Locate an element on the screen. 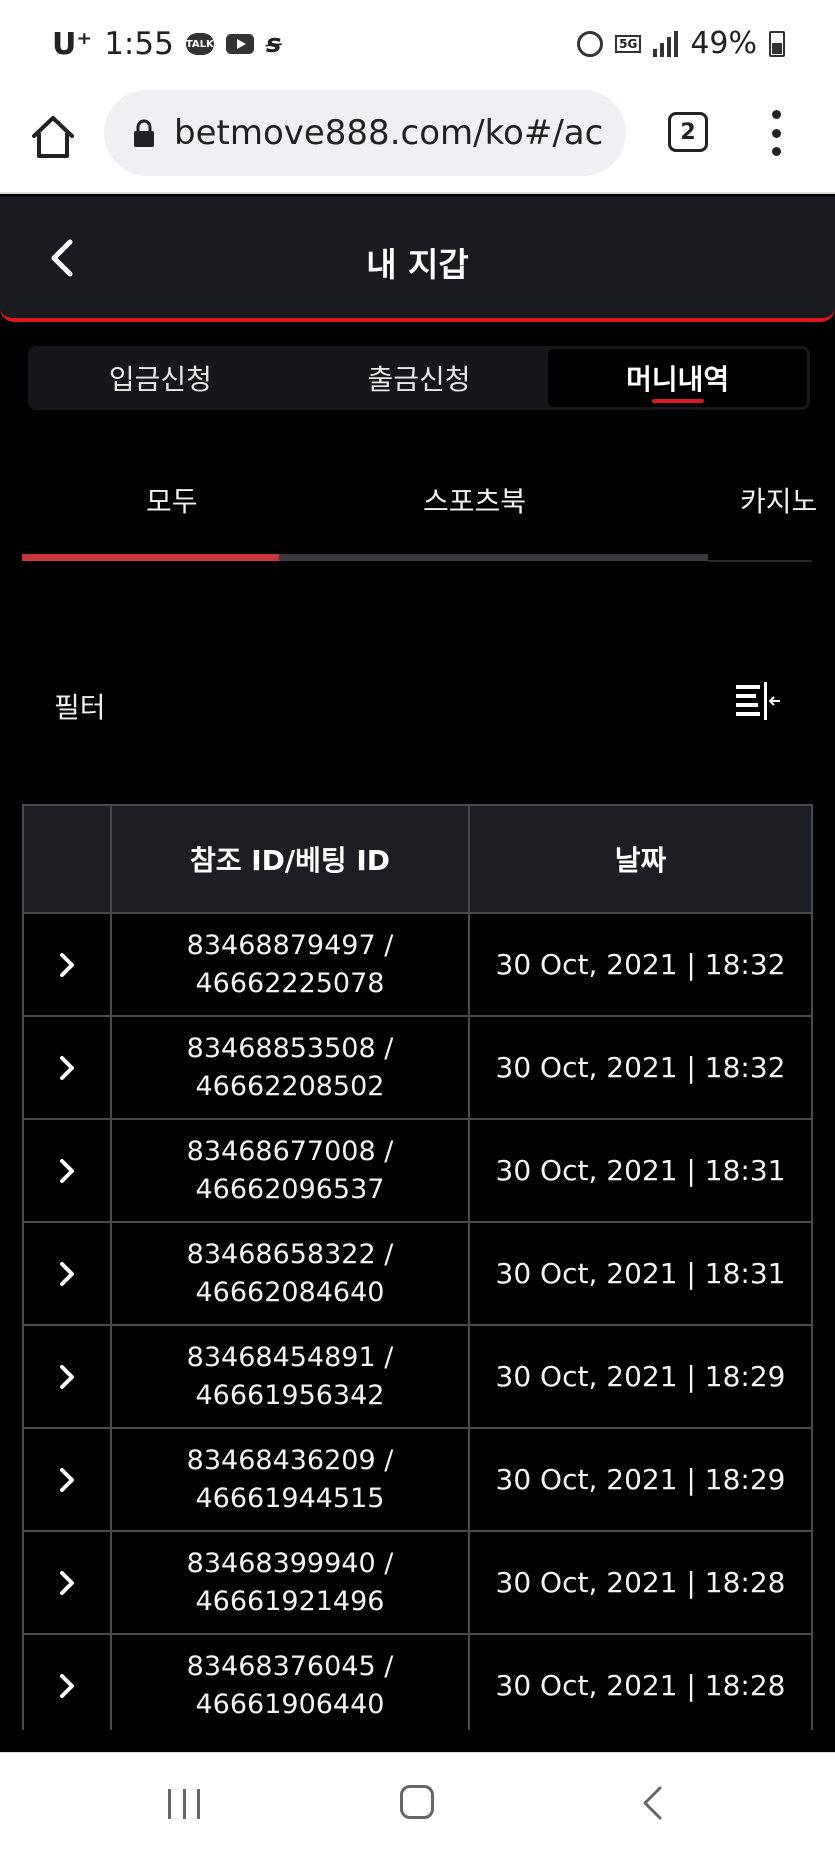 The image size is (835, 1856). bet-id: 46662225078 is located at coordinates (290, 983).